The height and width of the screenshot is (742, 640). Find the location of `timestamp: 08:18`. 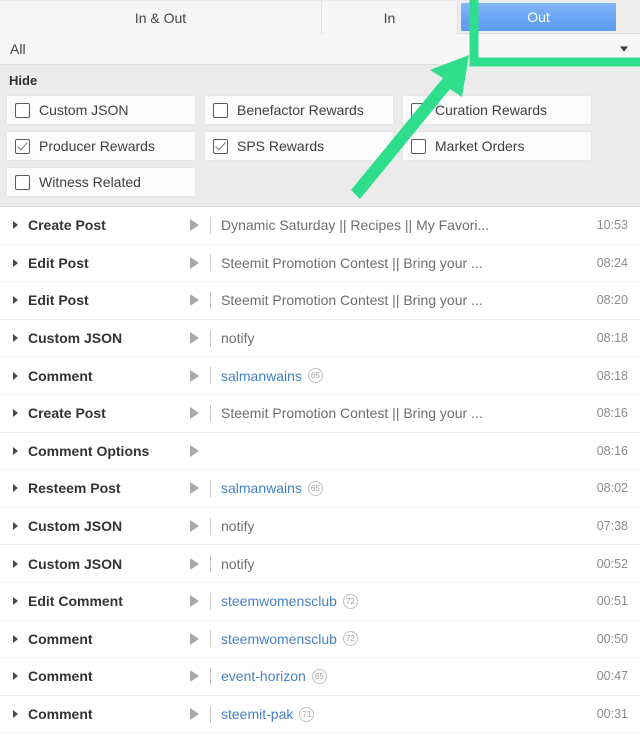

timestamp: 08:18 is located at coordinates (612, 375).